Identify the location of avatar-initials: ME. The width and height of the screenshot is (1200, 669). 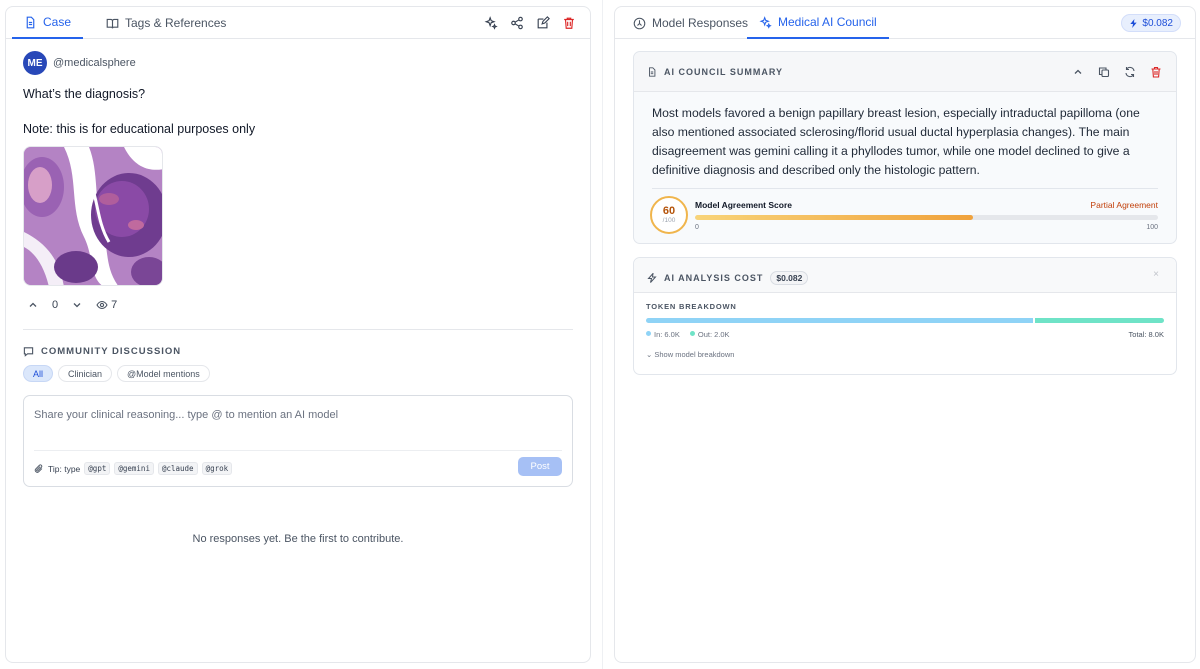
(35, 63).